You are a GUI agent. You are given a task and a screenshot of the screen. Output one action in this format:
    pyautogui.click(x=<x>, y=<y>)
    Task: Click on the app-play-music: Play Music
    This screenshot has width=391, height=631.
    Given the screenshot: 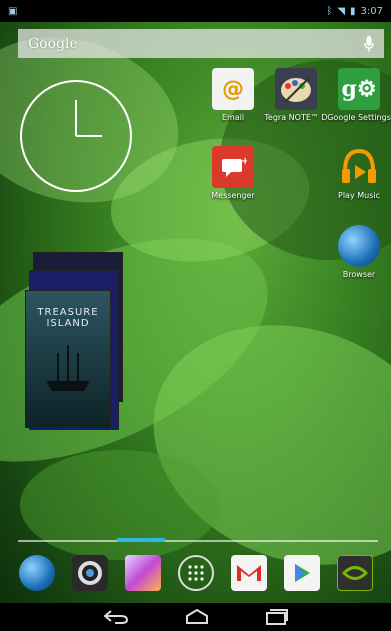 What is the action you would take?
    pyautogui.click(x=359, y=173)
    